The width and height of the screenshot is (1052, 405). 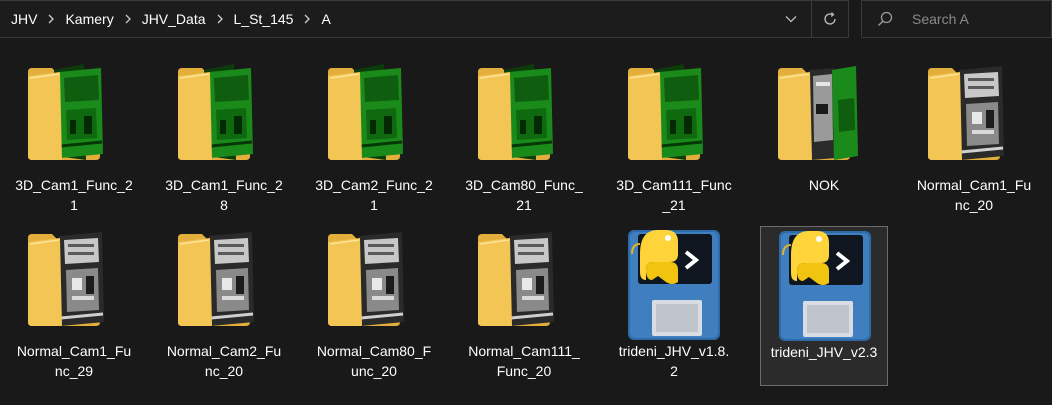 What do you see at coordinates (20, 19) in the screenshot?
I see `breadcrumb-item-jhv: JHV` at bounding box center [20, 19].